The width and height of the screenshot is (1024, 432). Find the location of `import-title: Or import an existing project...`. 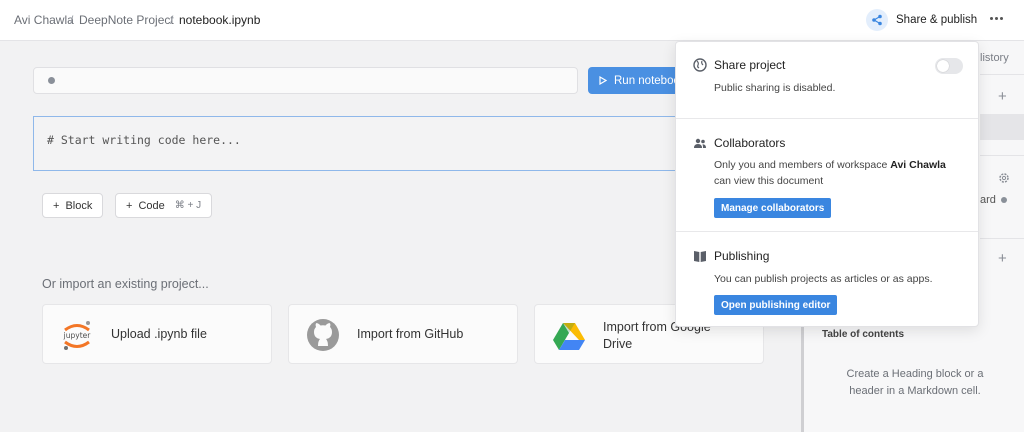

import-title: Or import an existing project... is located at coordinates (125, 284).